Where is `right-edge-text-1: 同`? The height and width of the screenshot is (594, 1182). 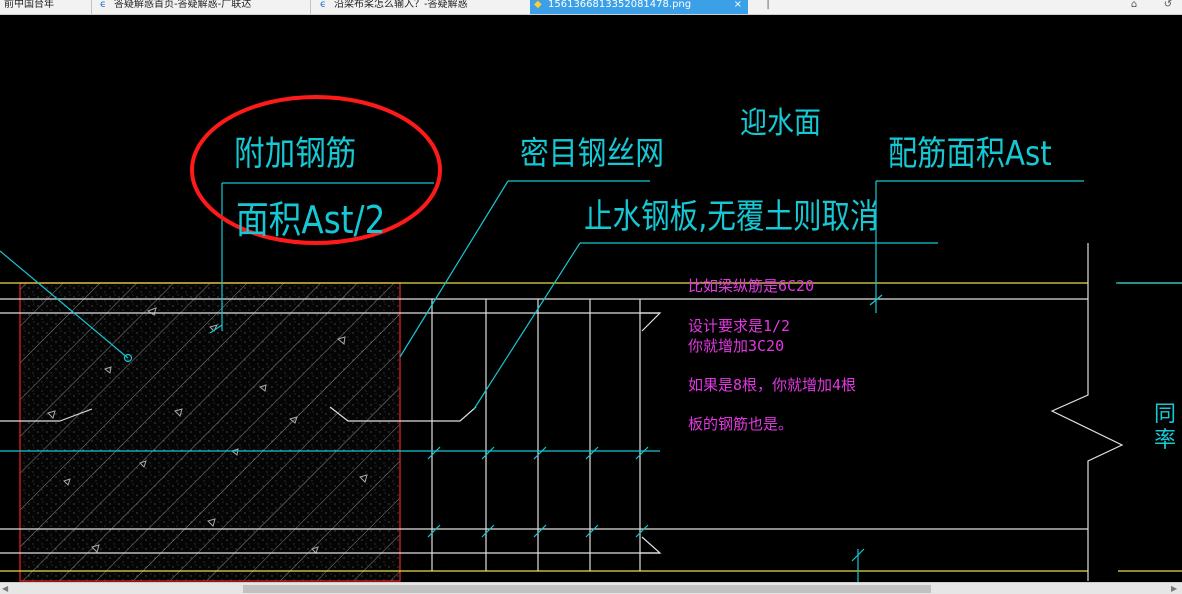 right-edge-text-1: 同 is located at coordinates (1165, 414).